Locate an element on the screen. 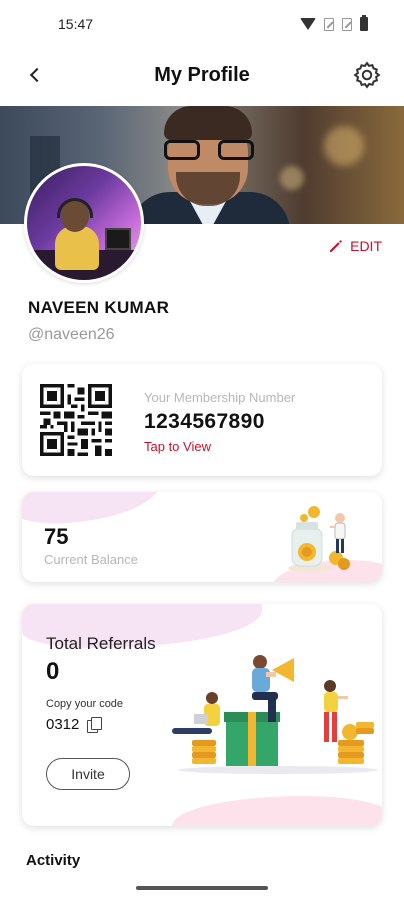 This screenshot has width=404, height=900. membership-number: 1234567890 is located at coordinates (204, 421).